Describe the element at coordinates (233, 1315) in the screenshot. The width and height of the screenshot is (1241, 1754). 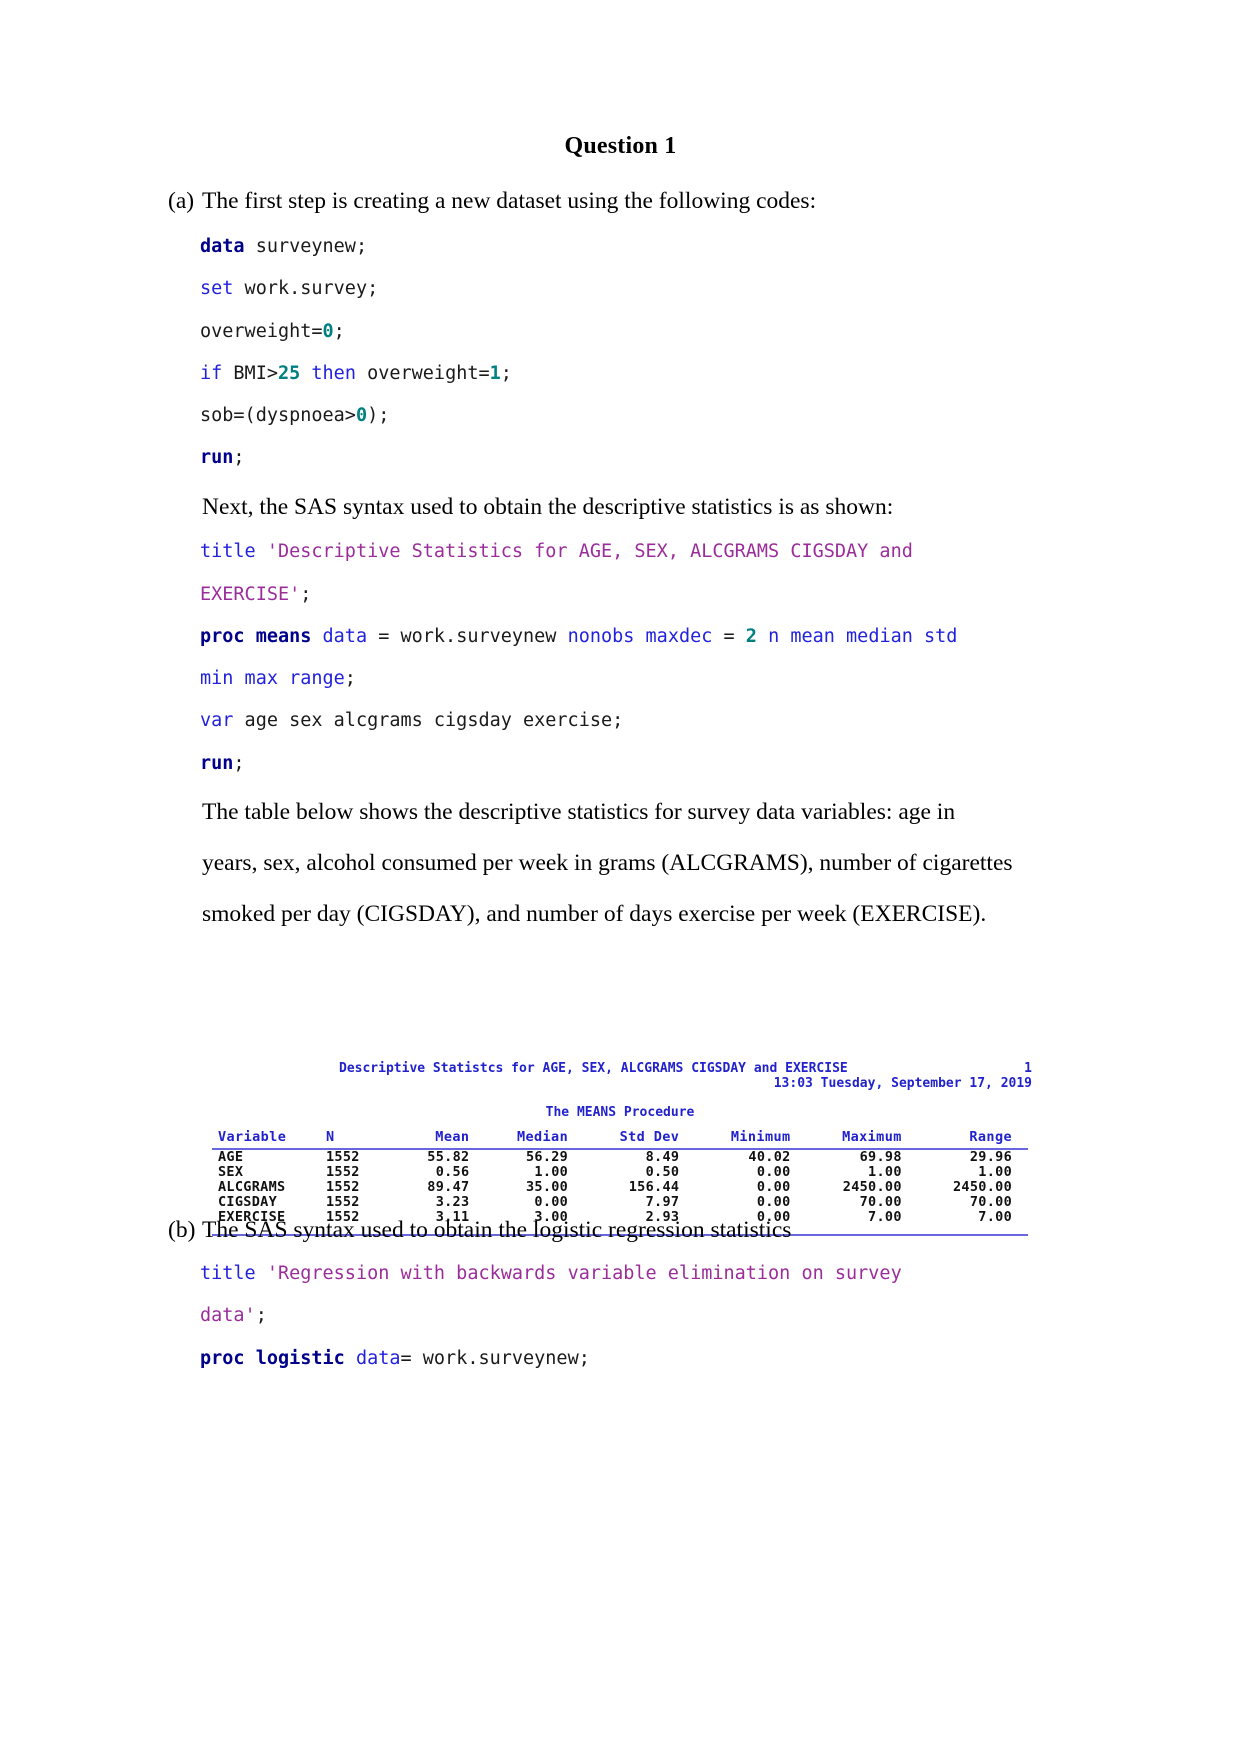
I see `code-line-title-regression-cont: data';` at that location.